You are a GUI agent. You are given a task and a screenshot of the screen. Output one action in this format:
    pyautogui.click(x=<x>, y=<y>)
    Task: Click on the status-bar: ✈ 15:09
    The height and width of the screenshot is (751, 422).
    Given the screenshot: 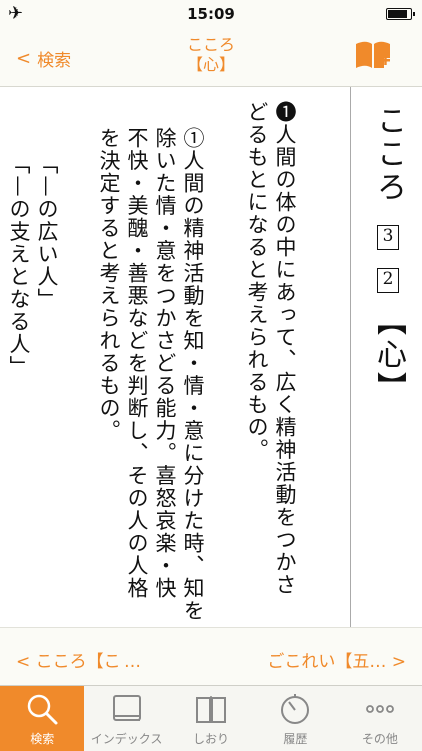 What is the action you would take?
    pyautogui.click(x=211, y=14)
    